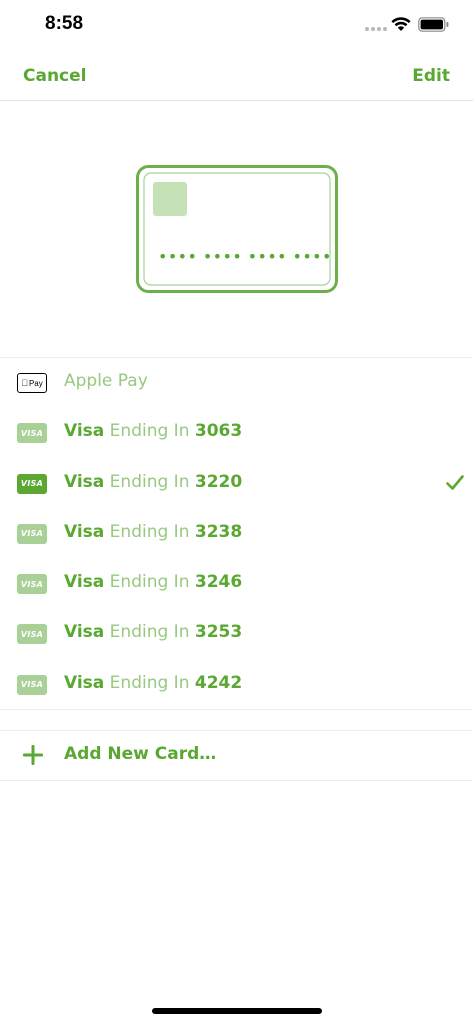  Describe the element at coordinates (236, 76) in the screenshot. I see `navigation-bar: Cancel Edit` at that location.